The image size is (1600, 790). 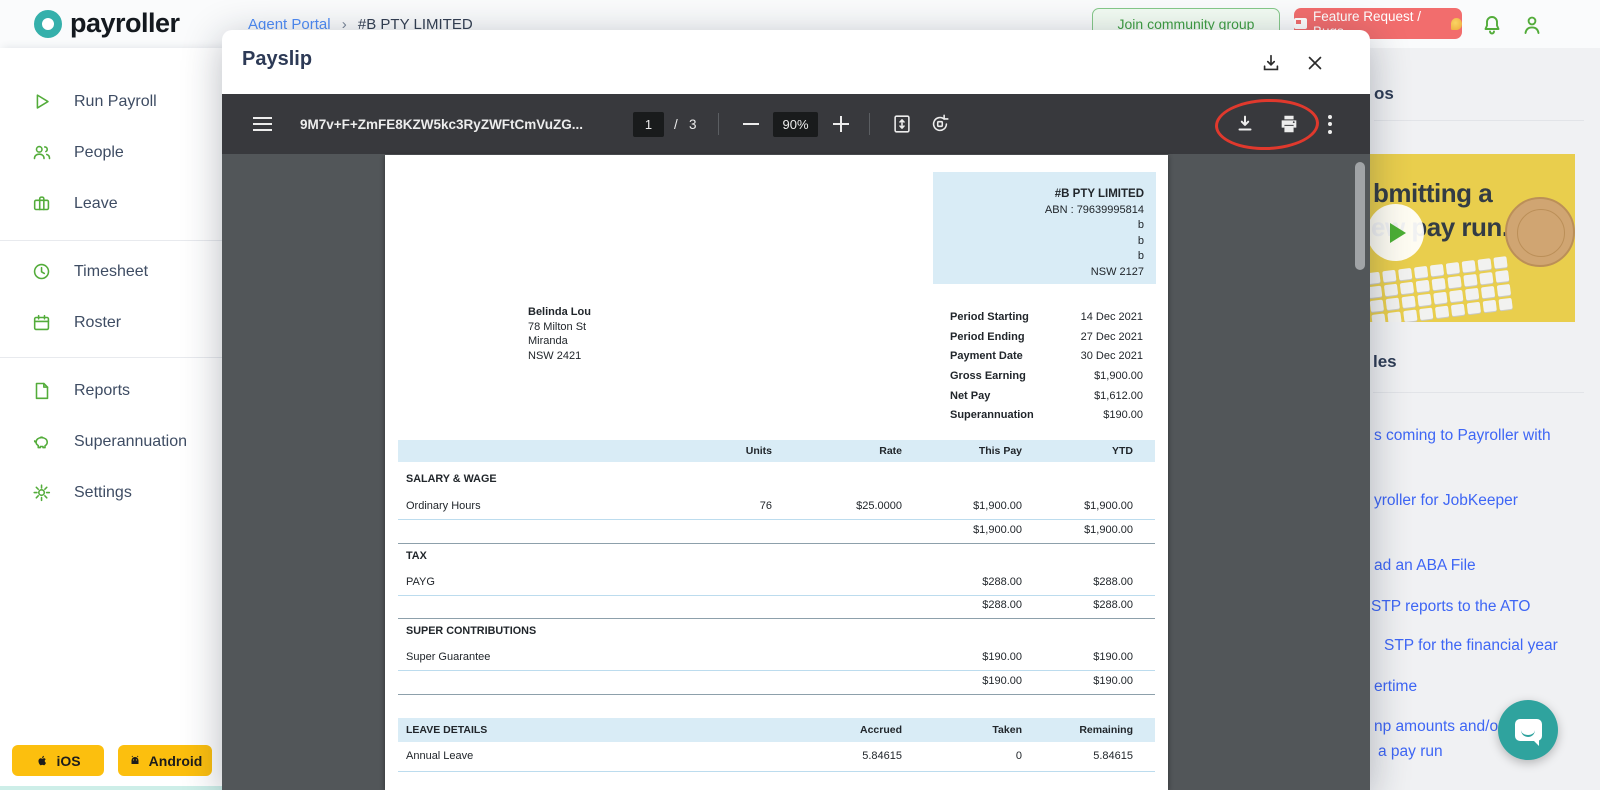 I want to click on video-thumbnail-submitting-pay-run: bmitting a ew pay run., so click(x=1460, y=238).